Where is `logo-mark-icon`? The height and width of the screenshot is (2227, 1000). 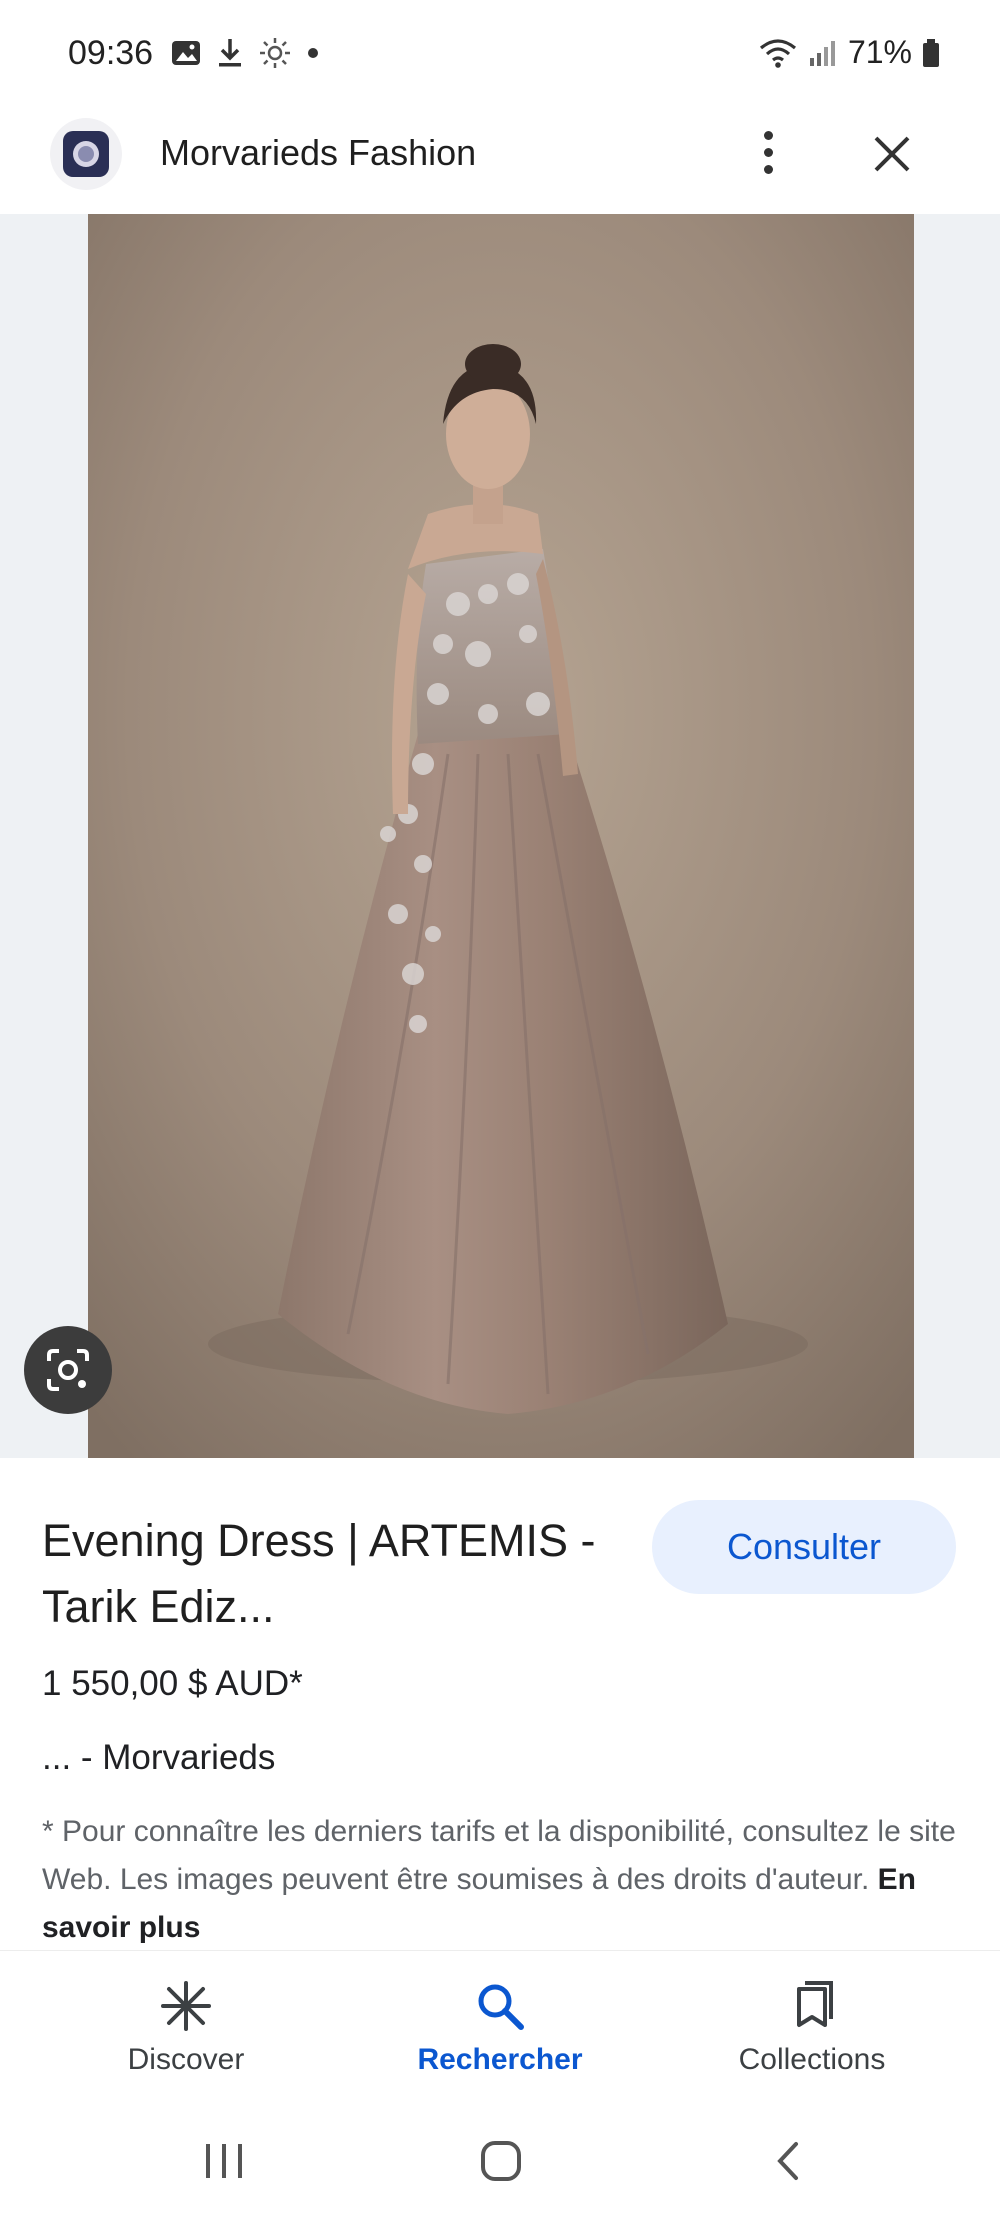
logo-mark-icon is located at coordinates (86, 154).